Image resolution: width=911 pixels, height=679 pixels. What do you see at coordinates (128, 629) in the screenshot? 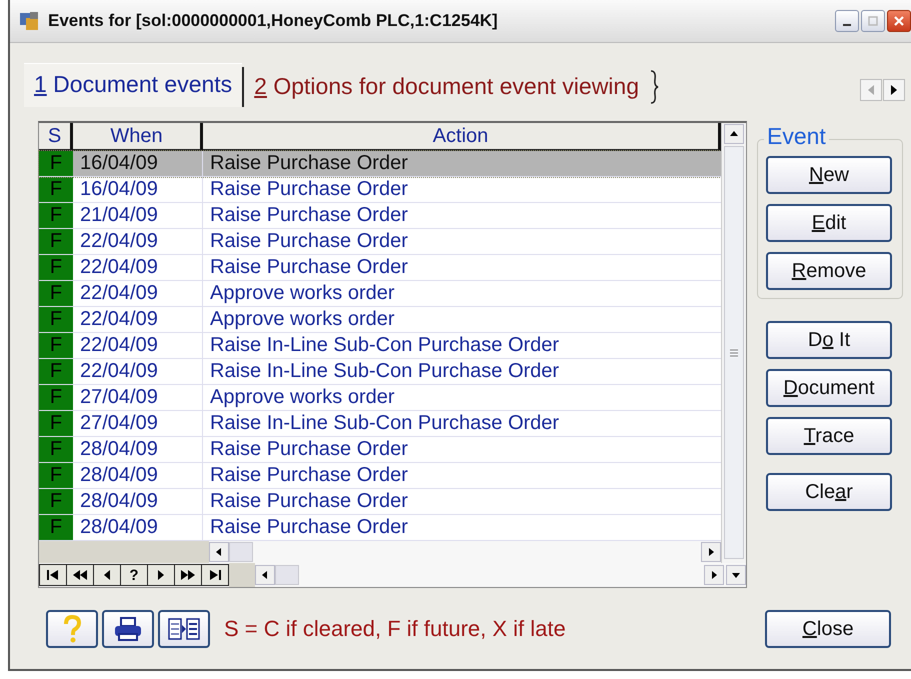
I see `print-button` at bounding box center [128, 629].